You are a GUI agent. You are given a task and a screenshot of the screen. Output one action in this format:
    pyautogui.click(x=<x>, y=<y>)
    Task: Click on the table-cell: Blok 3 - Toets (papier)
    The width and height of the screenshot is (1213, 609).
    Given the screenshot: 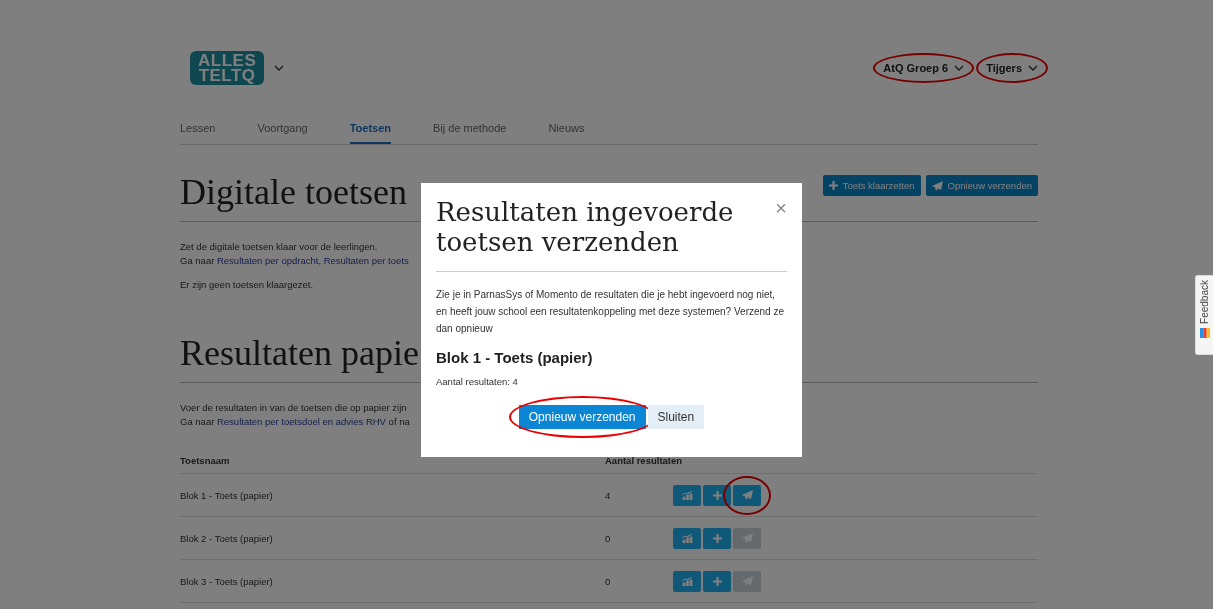 What is the action you would take?
    pyautogui.click(x=226, y=581)
    